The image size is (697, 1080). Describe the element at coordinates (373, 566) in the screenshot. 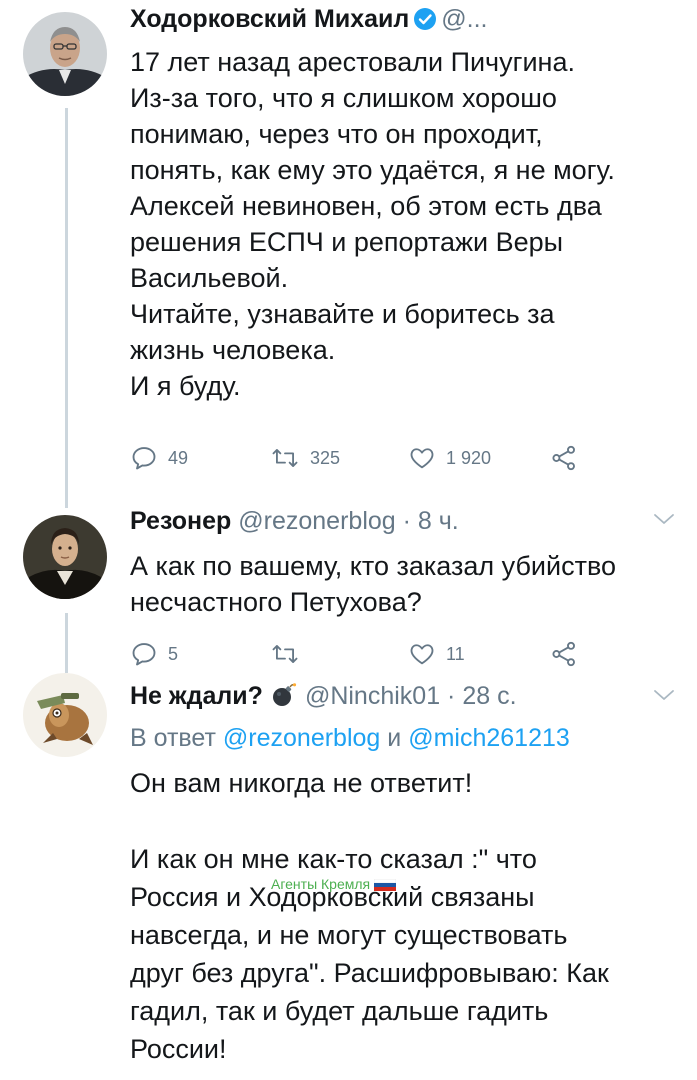

I see `tweet-line: А как по вашему, кто заказал убийство` at that location.